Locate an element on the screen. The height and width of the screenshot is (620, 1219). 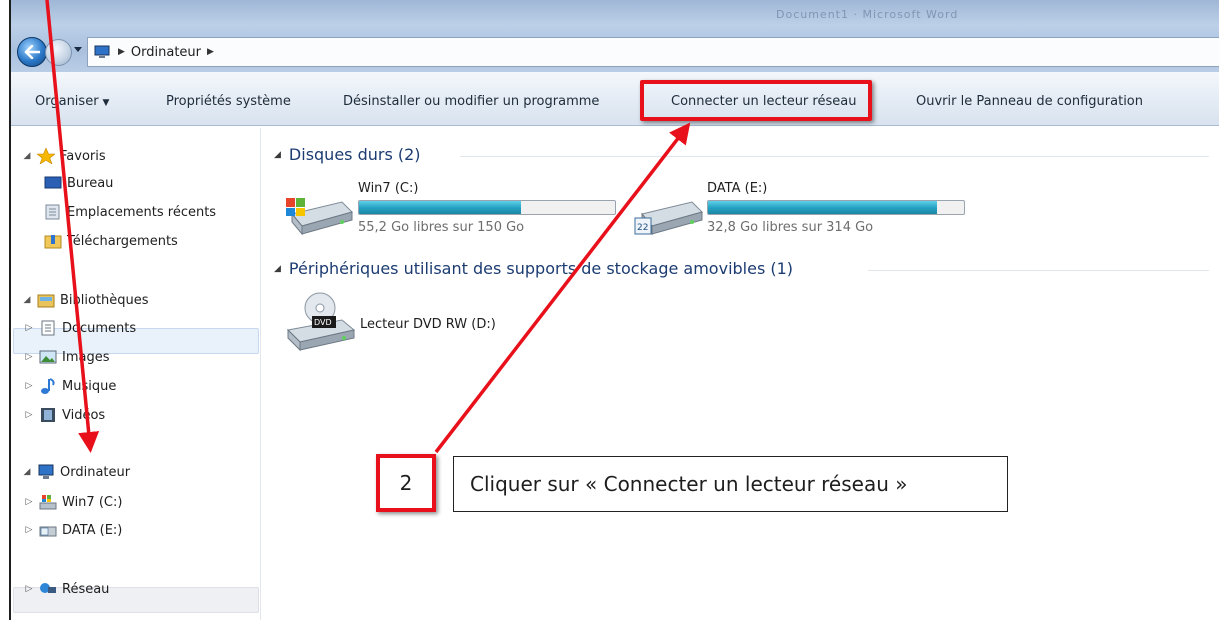
sidebar-item-label: DATA (E:) is located at coordinates (92, 530).